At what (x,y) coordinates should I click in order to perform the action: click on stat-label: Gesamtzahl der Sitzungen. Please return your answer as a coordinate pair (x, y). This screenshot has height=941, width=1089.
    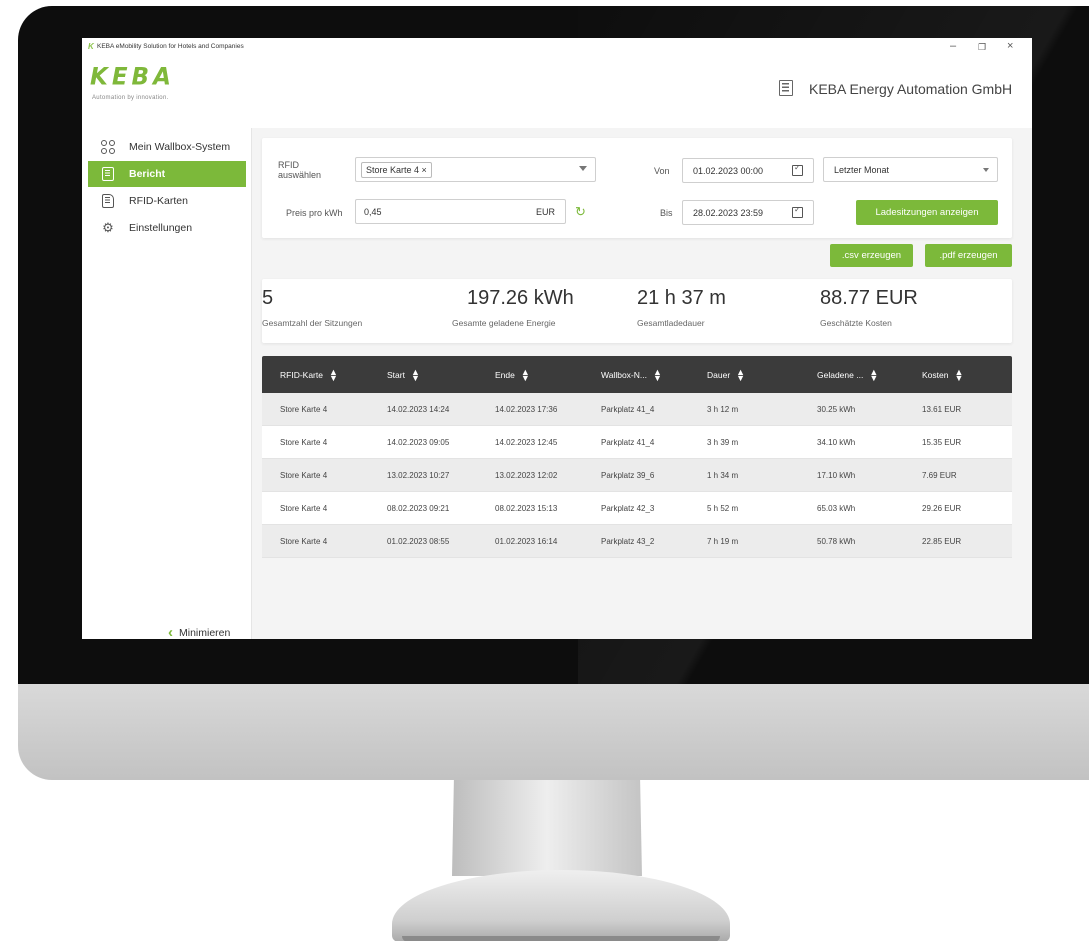
    Looking at the image, I should click on (312, 323).